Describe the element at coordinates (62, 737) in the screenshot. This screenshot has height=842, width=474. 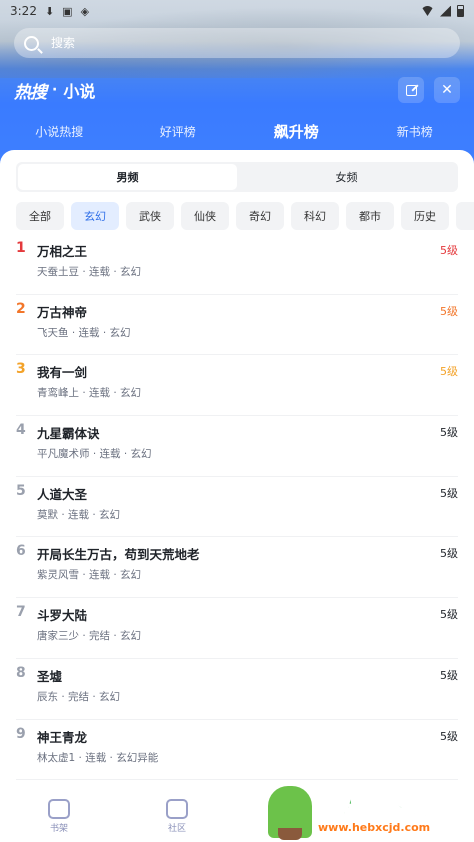
I see `book-title: 神王青龙` at that location.